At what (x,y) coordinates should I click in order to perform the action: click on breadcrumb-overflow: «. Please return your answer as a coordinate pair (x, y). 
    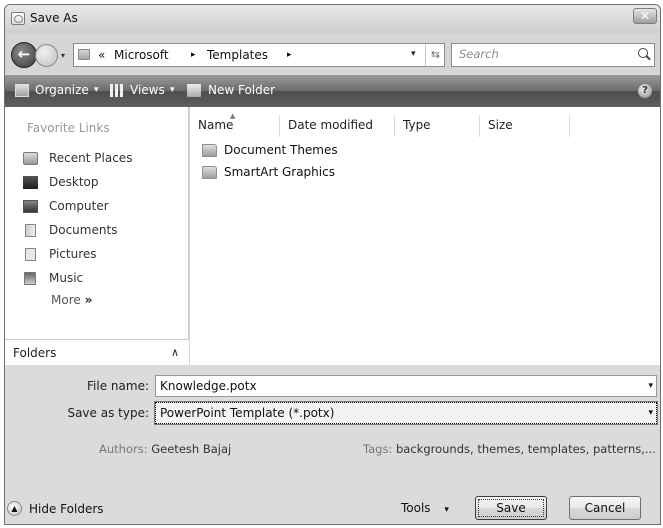
    Looking at the image, I should click on (101, 55).